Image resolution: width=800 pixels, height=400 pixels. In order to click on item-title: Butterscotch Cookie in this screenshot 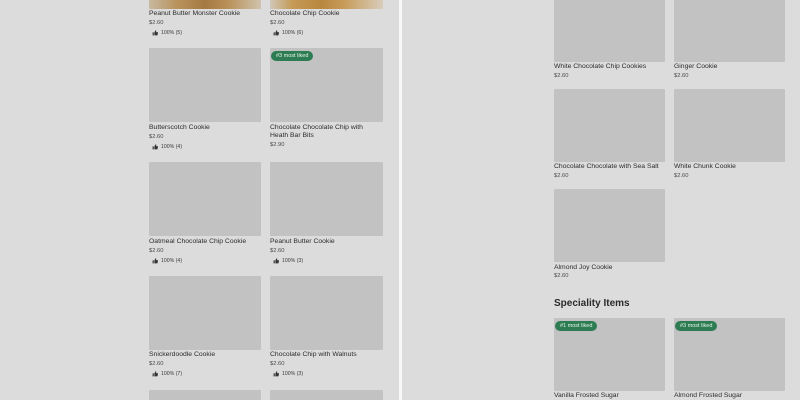, I will do `click(179, 127)`.